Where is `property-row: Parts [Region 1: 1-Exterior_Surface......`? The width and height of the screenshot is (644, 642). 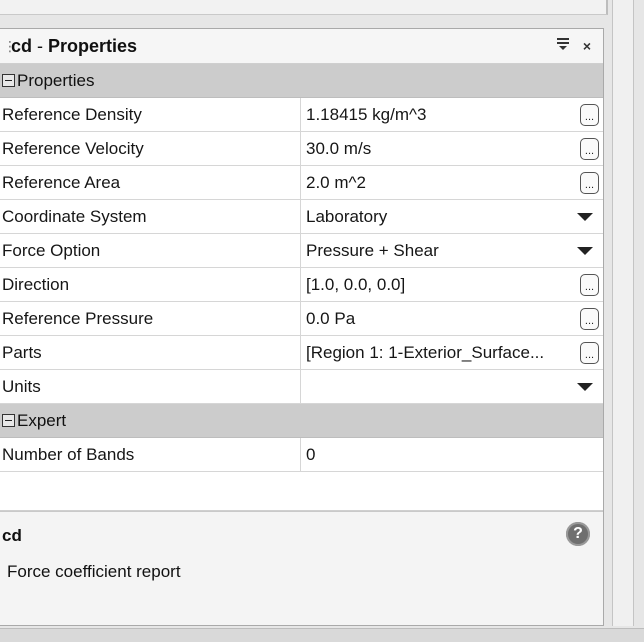
property-row: Parts [Region 1: 1-Exterior_Surface...... is located at coordinates (301, 353).